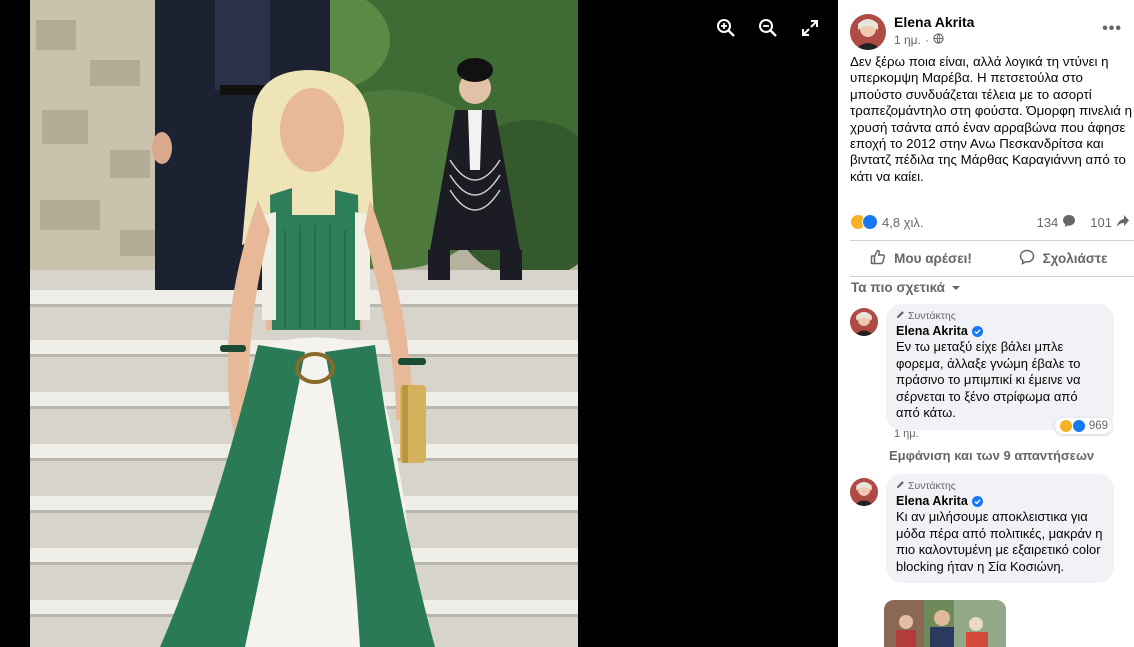 This screenshot has width=1134, height=647. I want to click on post-meta: 1 ημ. ·, so click(919, 40).